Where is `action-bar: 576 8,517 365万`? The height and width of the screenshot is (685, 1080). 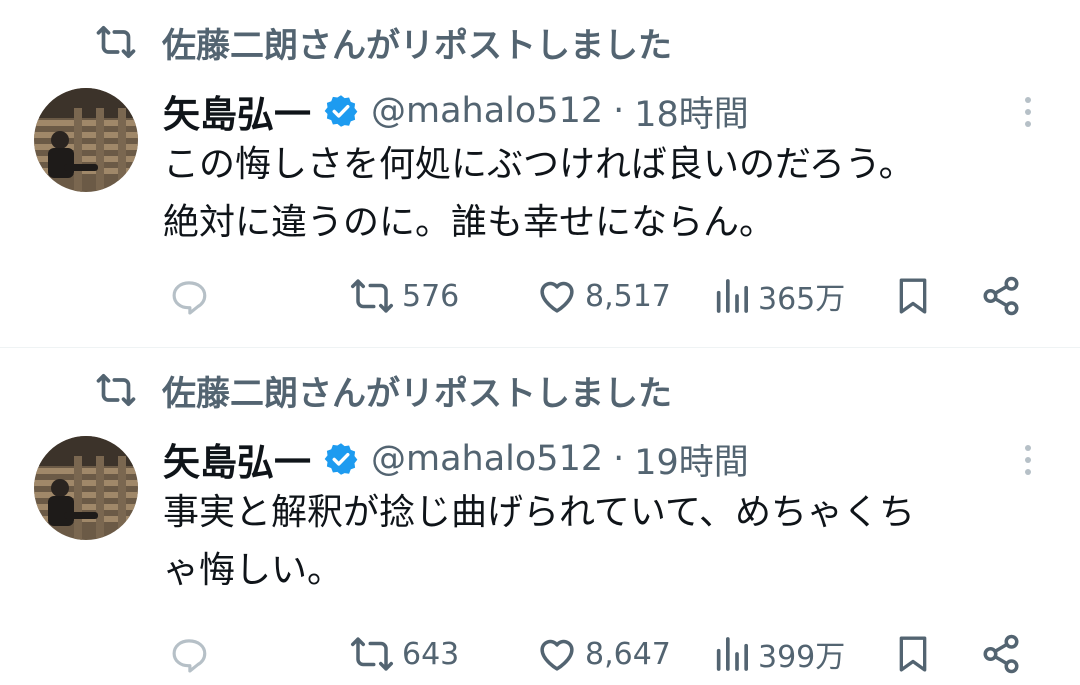 action-bar: 576 8,517 365万 is located at coordinates (540, 296).